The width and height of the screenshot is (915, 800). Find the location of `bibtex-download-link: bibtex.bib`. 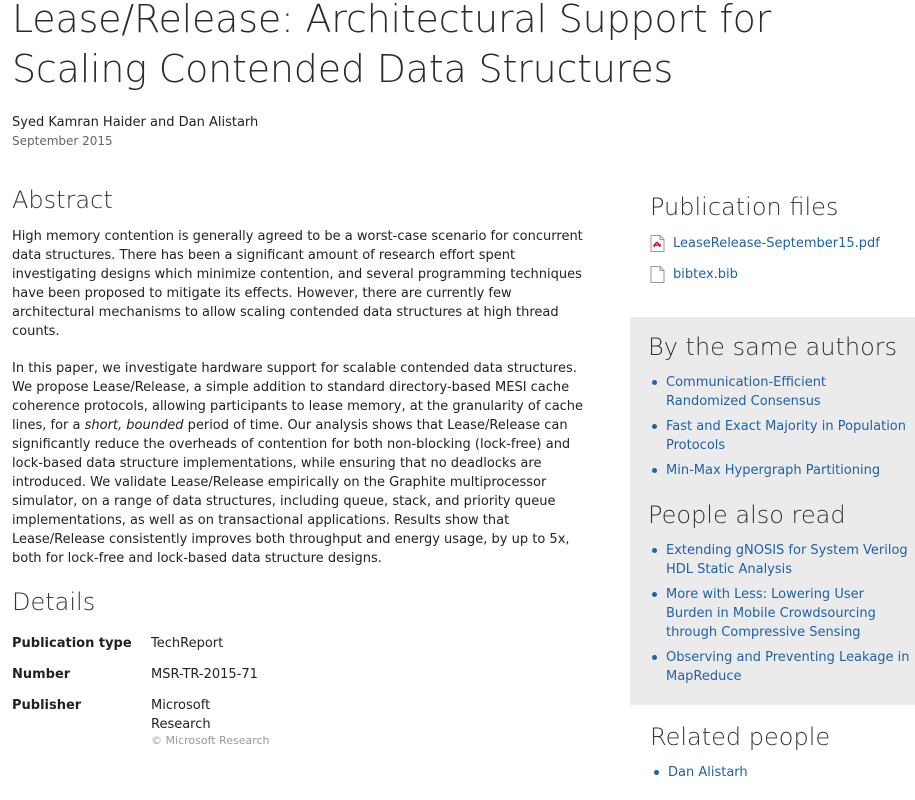

bibtex-download-link: bibtex.bib is located at coordinates (705, 277).